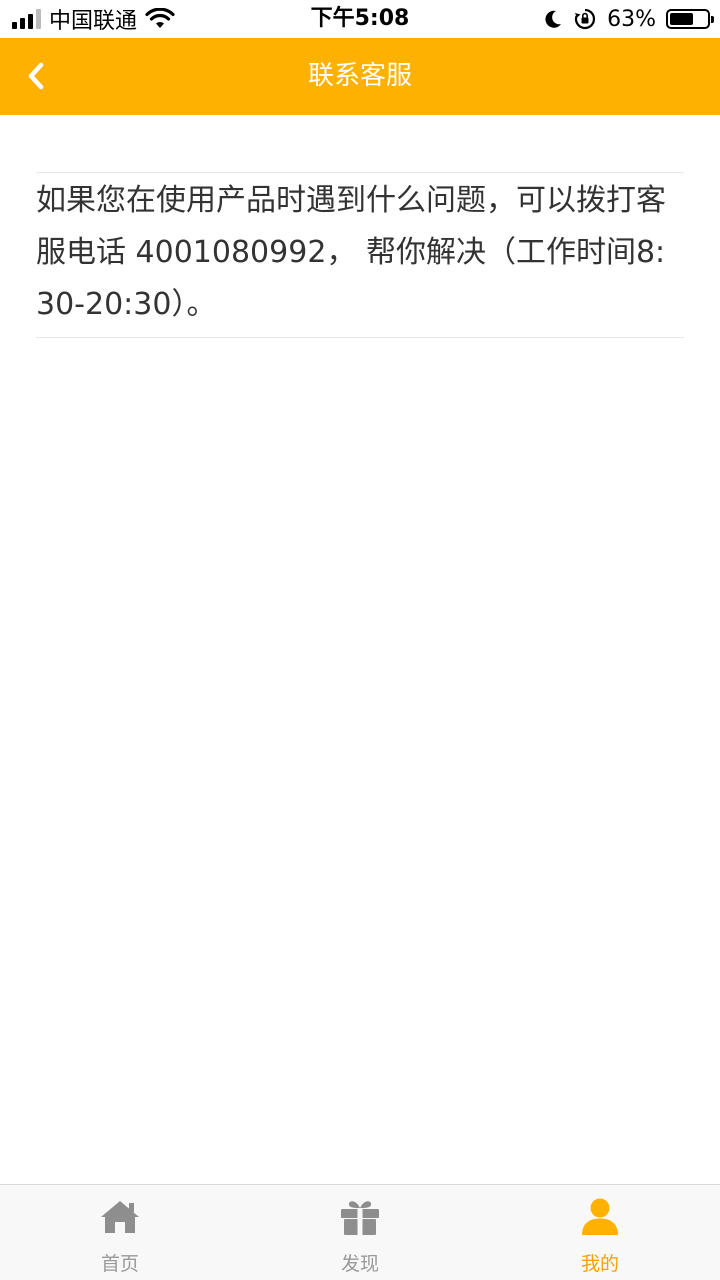  What do you see at coordinates (360, 19) in the screenshot?
I see `status-bar: 中国联通 下午5:08 63%` at bounding box center [360, 19].